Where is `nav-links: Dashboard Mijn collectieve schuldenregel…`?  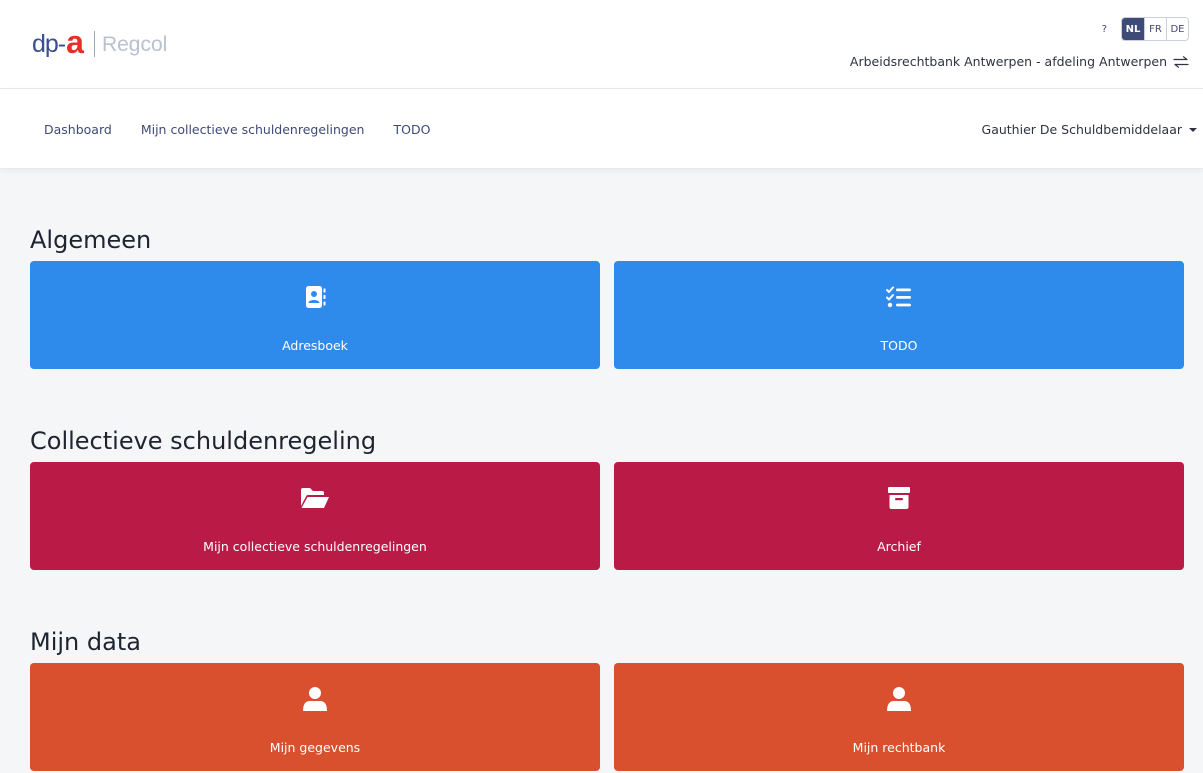 nav-links: Dashboard Mijn collectieve schuldenregel… is located at coordinates (237, 129).